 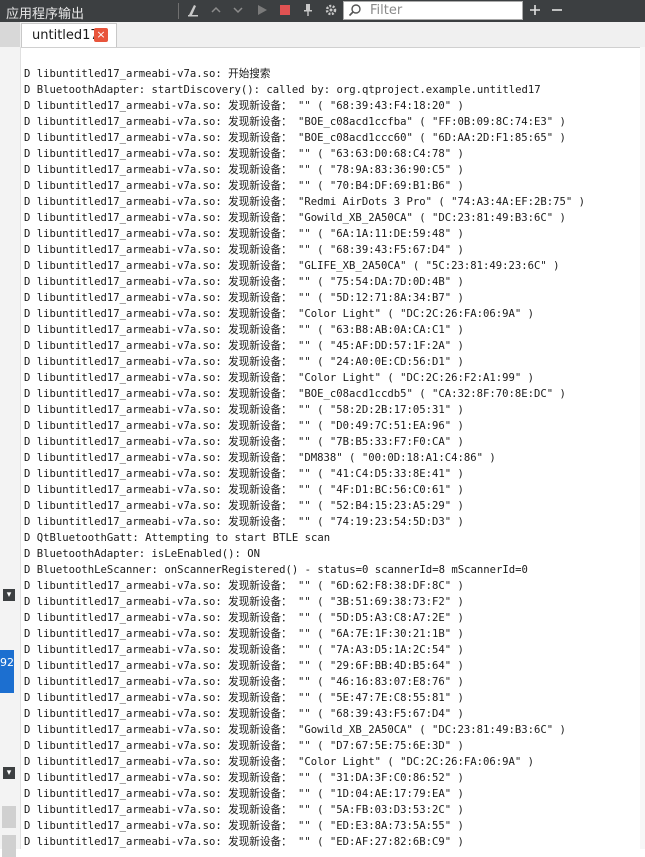 I want to click on collapse-icon-2: ▾, so click(x=9, y=773).